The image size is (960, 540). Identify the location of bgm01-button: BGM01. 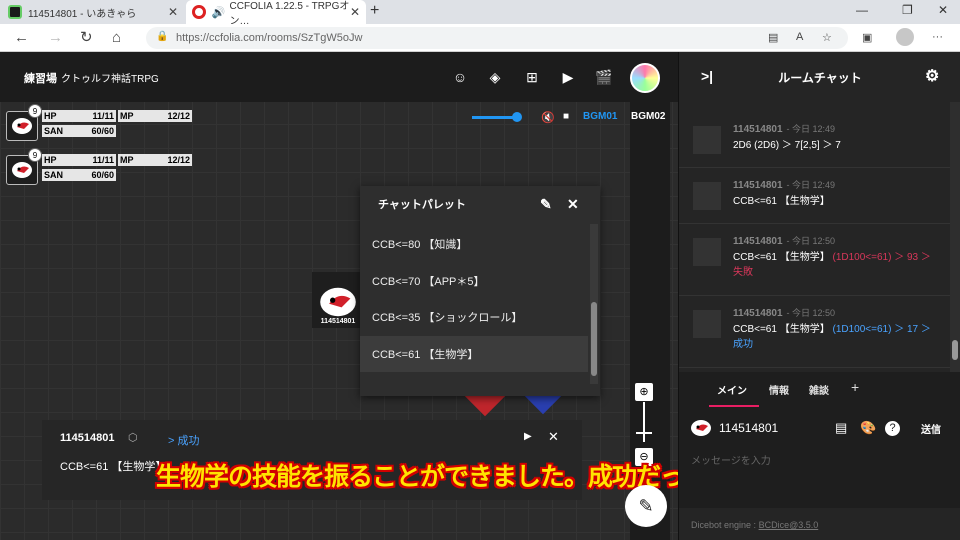
(600, 116).